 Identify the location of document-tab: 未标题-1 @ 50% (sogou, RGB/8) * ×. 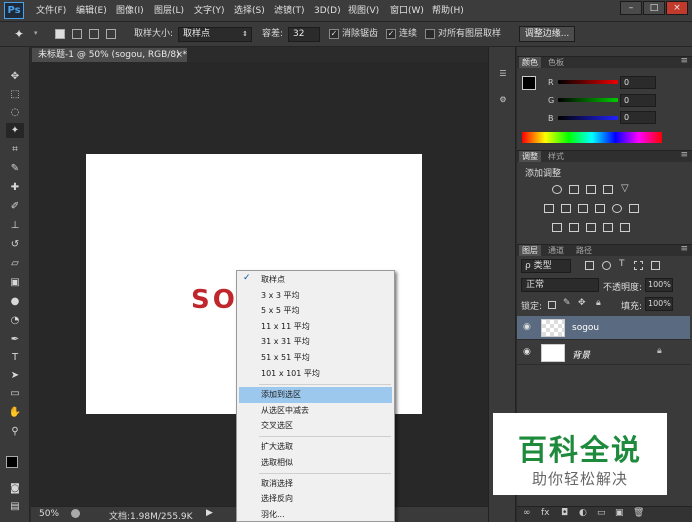
(109, 55).